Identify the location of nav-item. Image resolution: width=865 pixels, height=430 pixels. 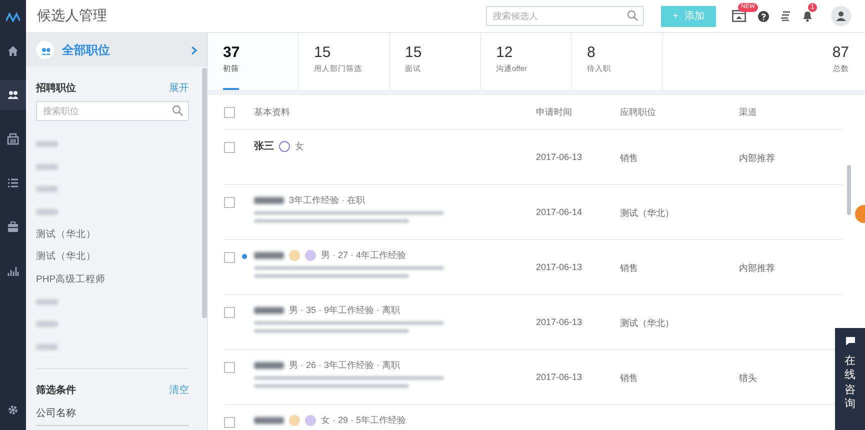
(13, 95).